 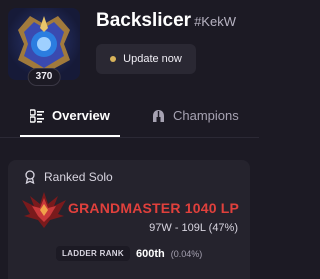 I want to click on tab-overview: Overview, so click(x=70, y=115).